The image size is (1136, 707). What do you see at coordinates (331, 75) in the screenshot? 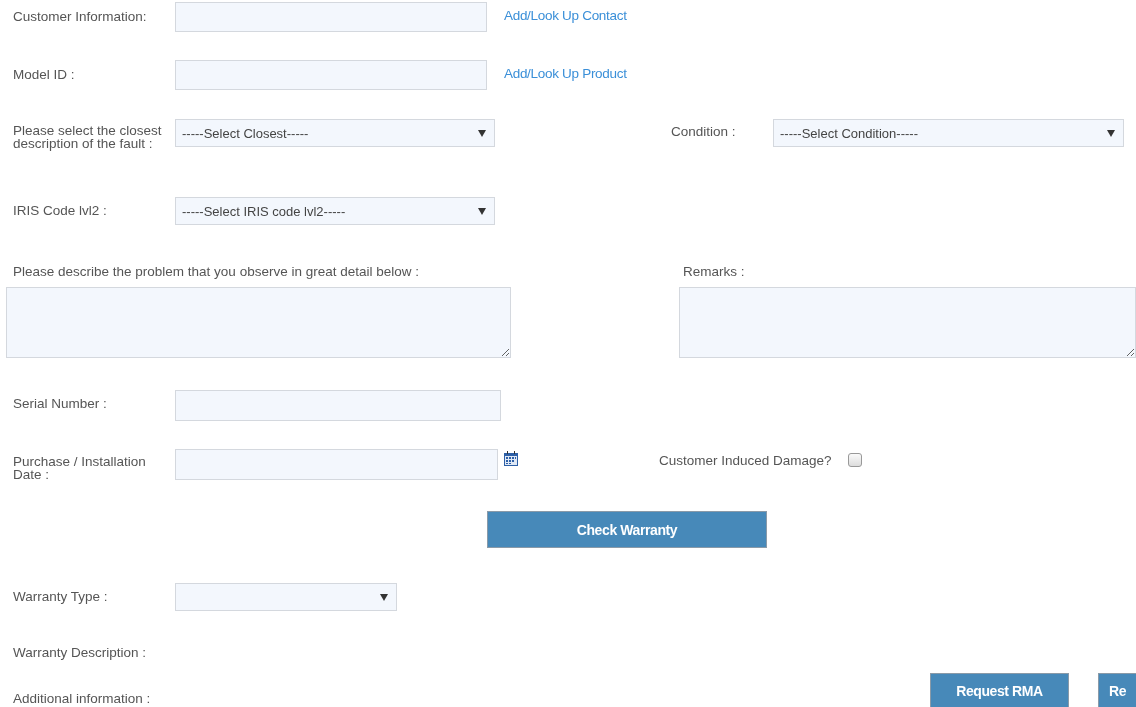
I see `model-id-field` at bounding box center [331, 75].